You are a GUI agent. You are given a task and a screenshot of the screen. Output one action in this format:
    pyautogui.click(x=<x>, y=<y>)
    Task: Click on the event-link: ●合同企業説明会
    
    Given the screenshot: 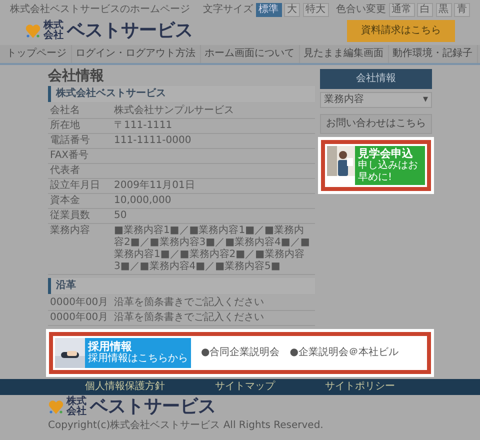 What is the action you would take?
    pyautogui.click(x=240, y=352)
    